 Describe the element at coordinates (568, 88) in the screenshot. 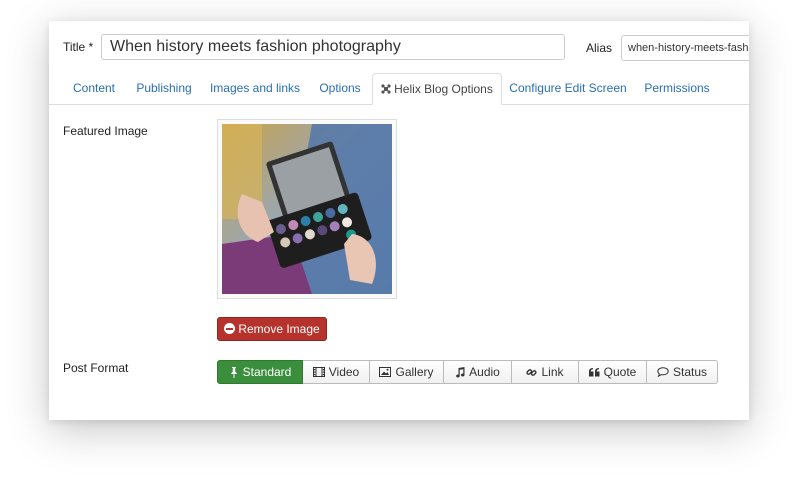

I see `tab-configure-edit-screen: Configure Edit Screen` at that location.